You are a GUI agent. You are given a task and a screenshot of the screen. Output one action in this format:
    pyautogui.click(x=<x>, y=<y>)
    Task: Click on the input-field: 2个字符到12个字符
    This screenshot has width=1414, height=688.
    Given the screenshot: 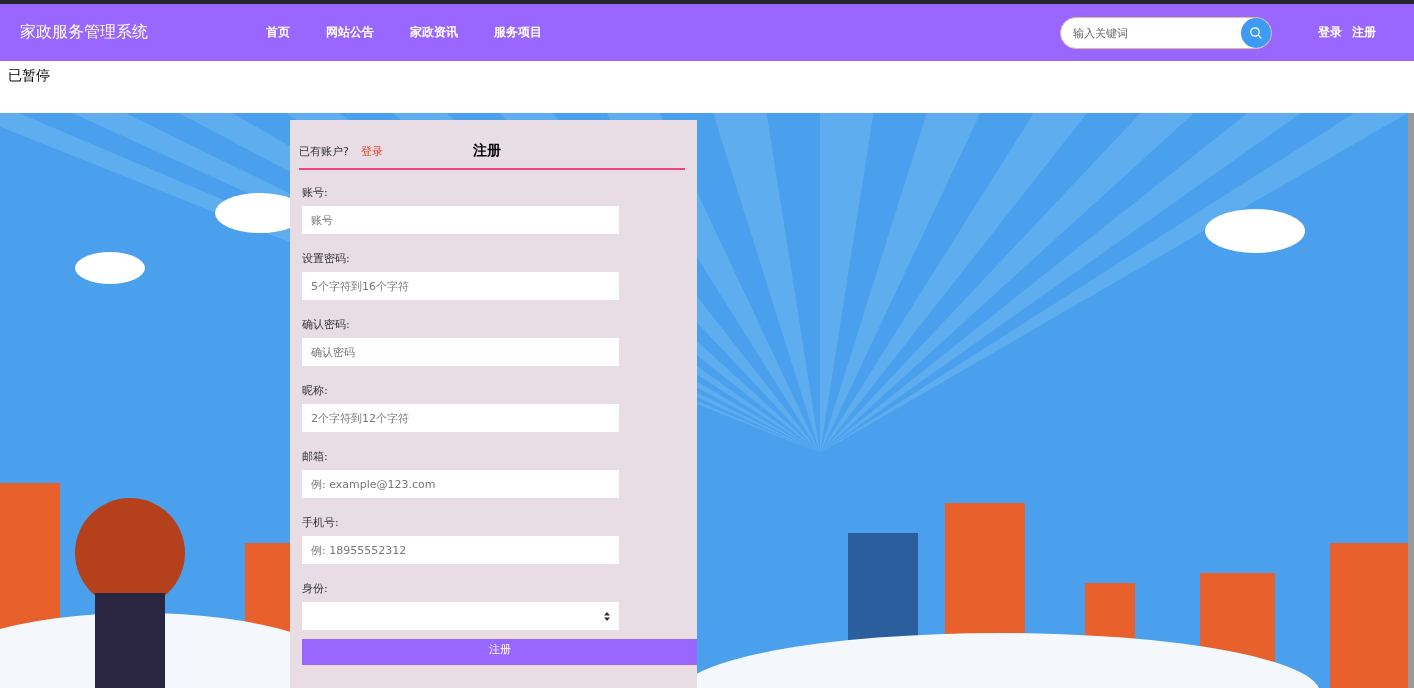 What is the action you would take?
    pyautogui.click(x=460, y=418)
    